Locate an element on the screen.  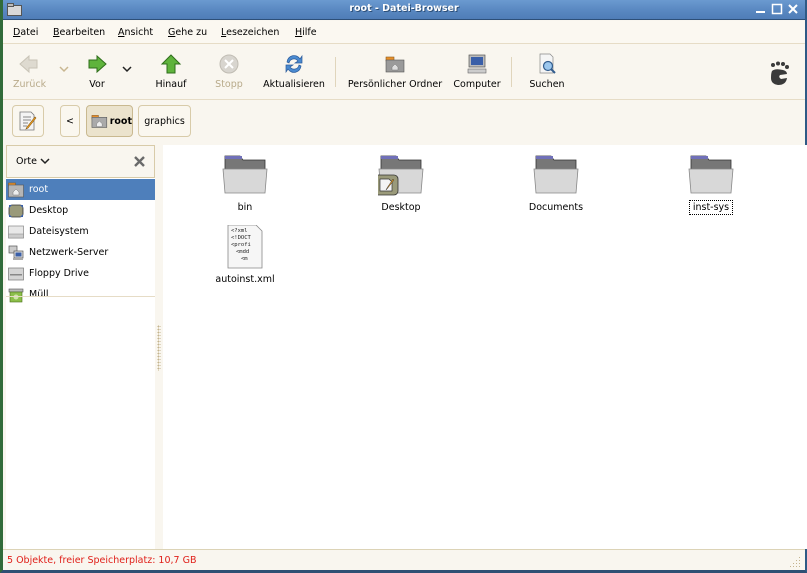
sidebar-item-muell: Müll is located at coordinates (80, 294).